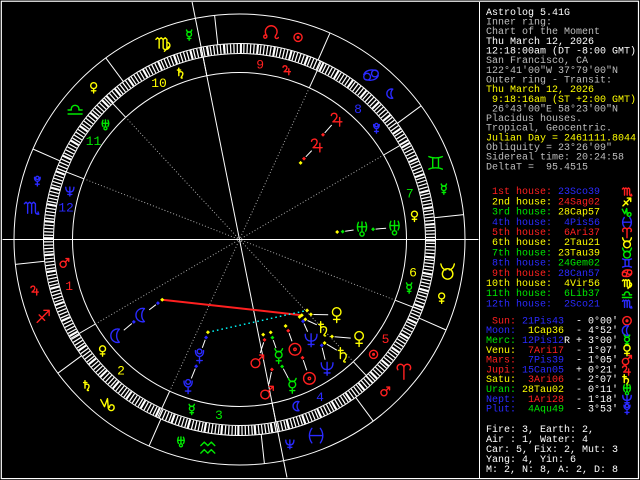 This screenshot has width=640, height=480. Describe the element at coordinates (579, 294) in the screenshot. I see `svg-text: 6Lib37` at that location.